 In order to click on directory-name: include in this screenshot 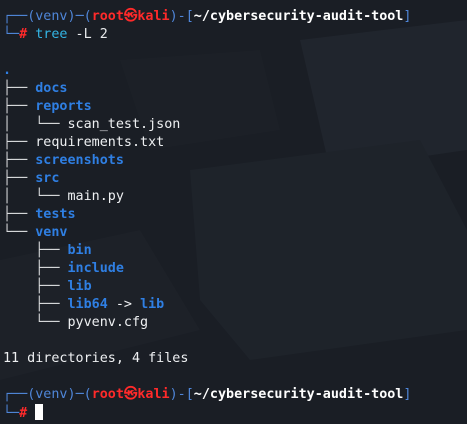, I will do `click(95, 268)`.